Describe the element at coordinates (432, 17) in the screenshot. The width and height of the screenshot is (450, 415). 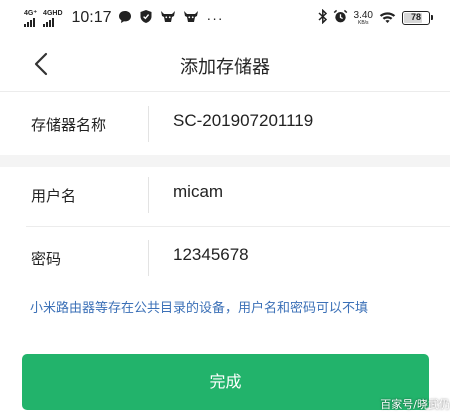
I see `battery-cap` at that location.